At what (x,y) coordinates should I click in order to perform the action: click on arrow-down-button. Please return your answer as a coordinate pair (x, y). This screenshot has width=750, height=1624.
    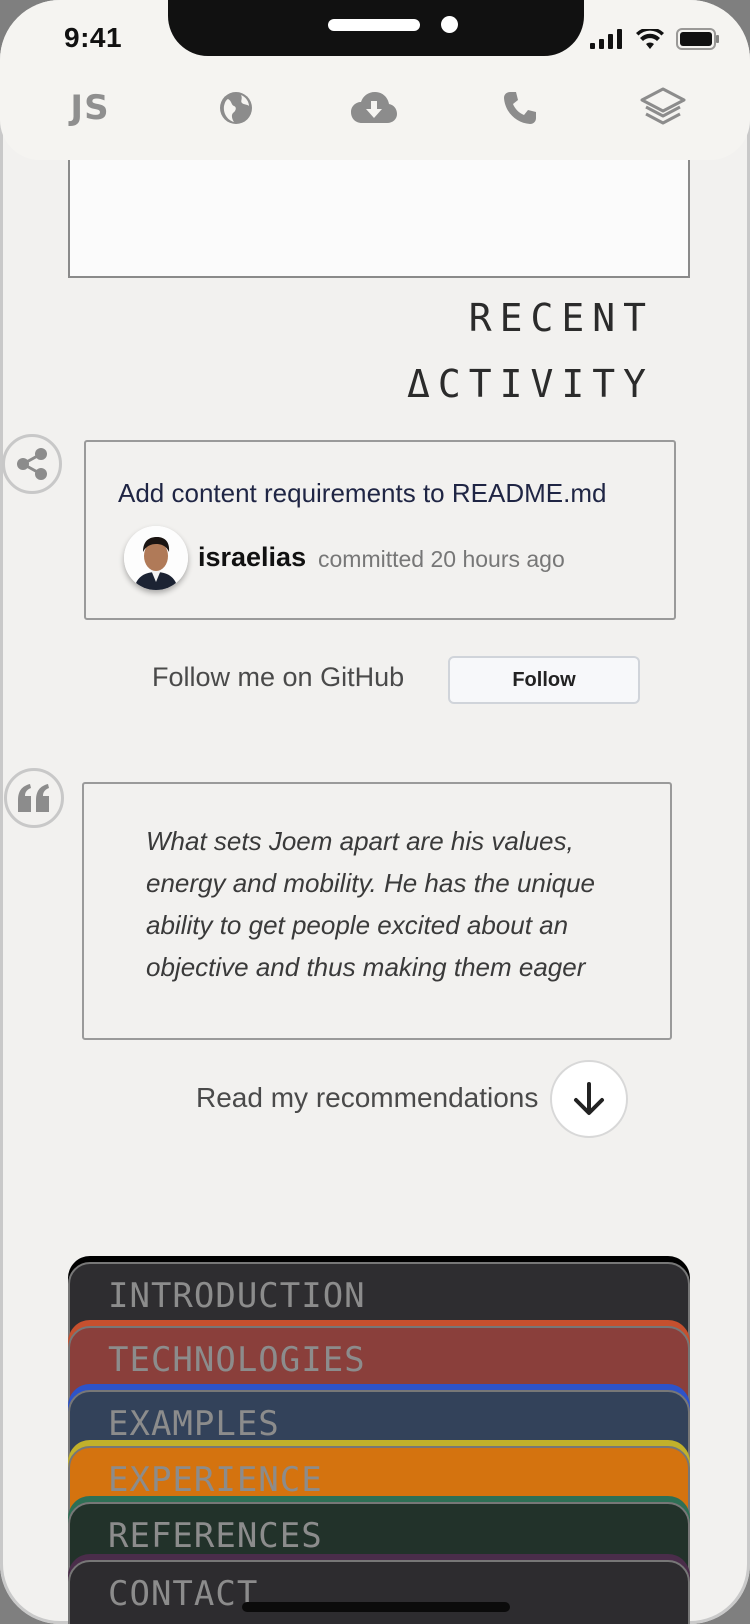
    Looking at the image, I should click on (589, 1099).